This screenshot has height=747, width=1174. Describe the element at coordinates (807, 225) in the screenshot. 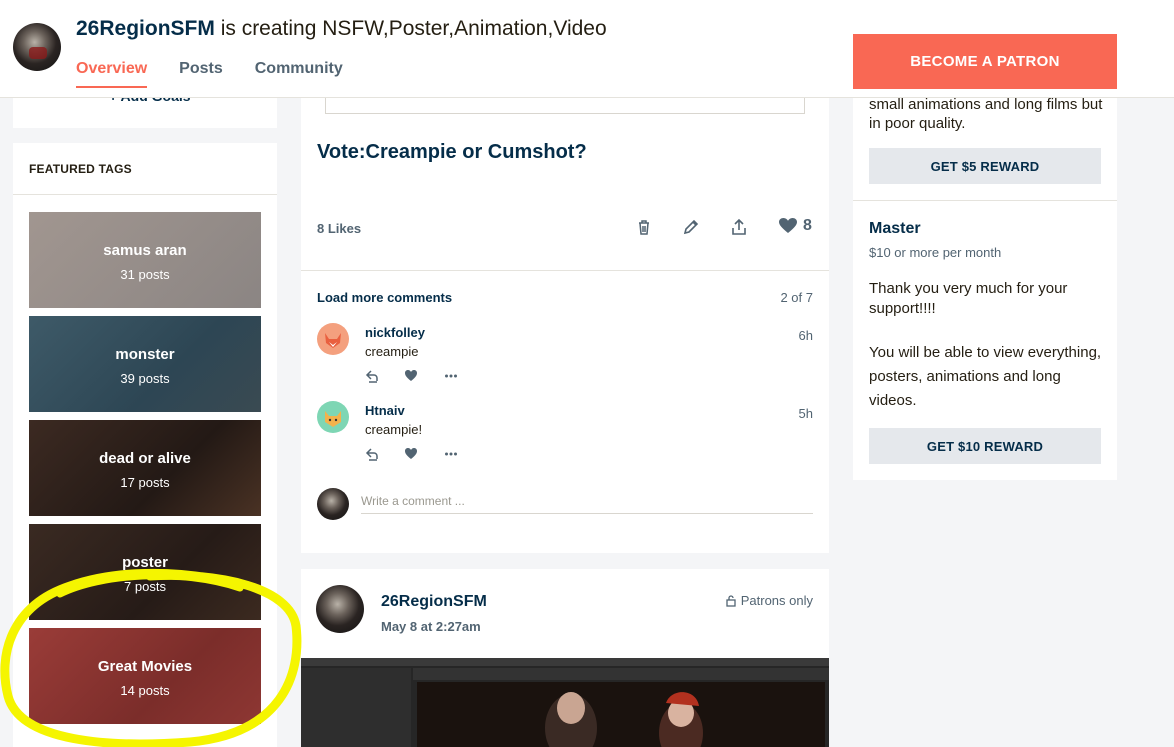

I see `like-count: 8` at that location.